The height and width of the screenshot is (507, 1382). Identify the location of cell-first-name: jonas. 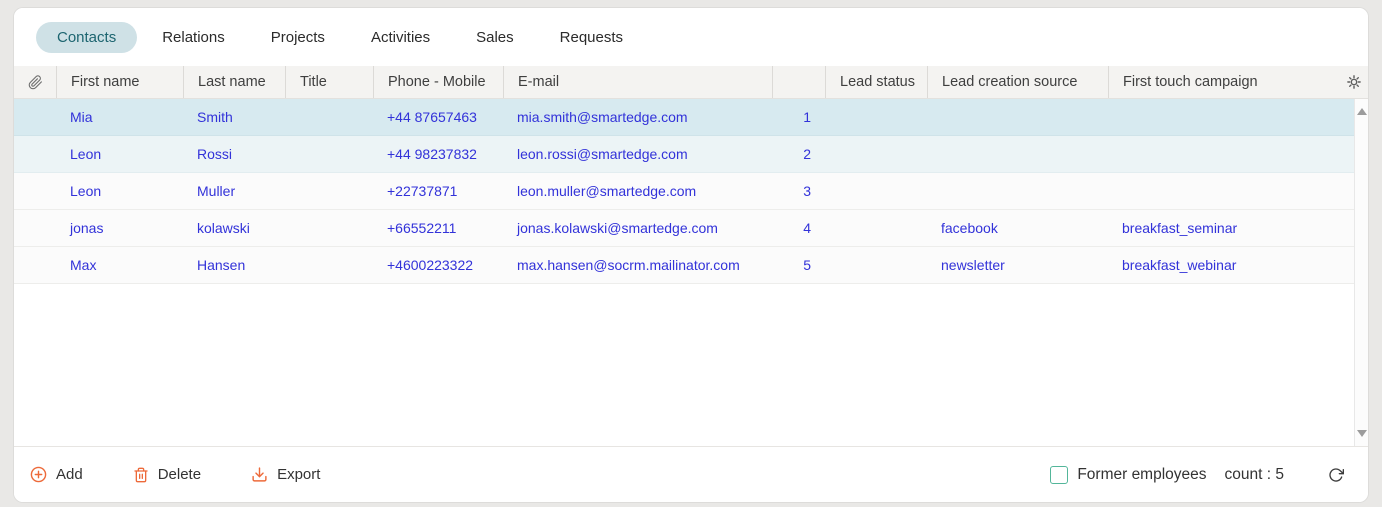
(87, 228).